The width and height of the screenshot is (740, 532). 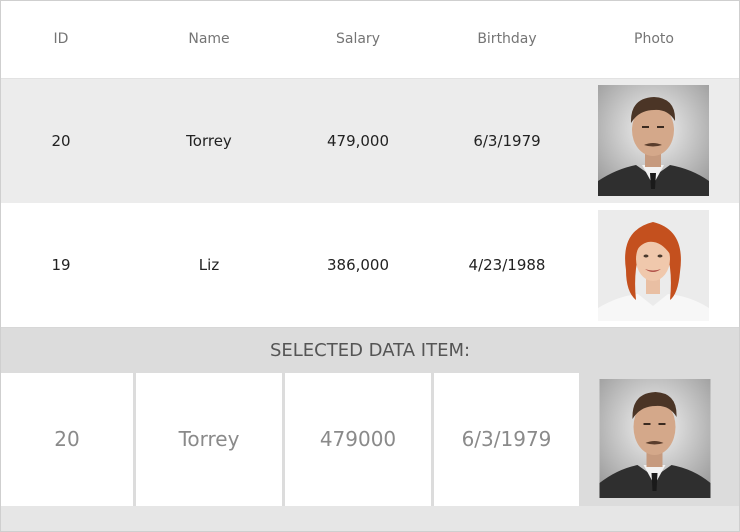 I want to click on cell-id: 19, so click(x=61, y=265).